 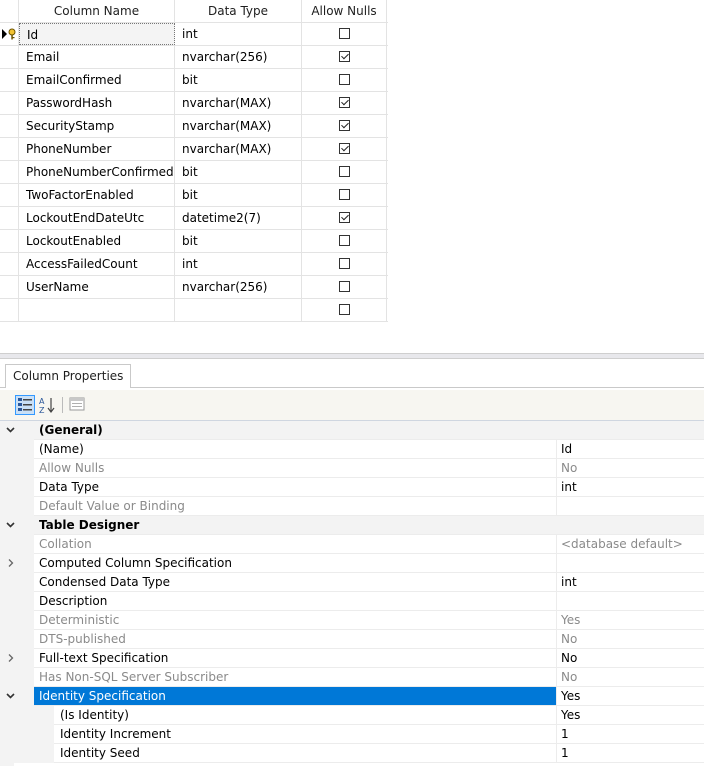 I want to click on property-row: (Name) Id, so click(x=359, y=449).